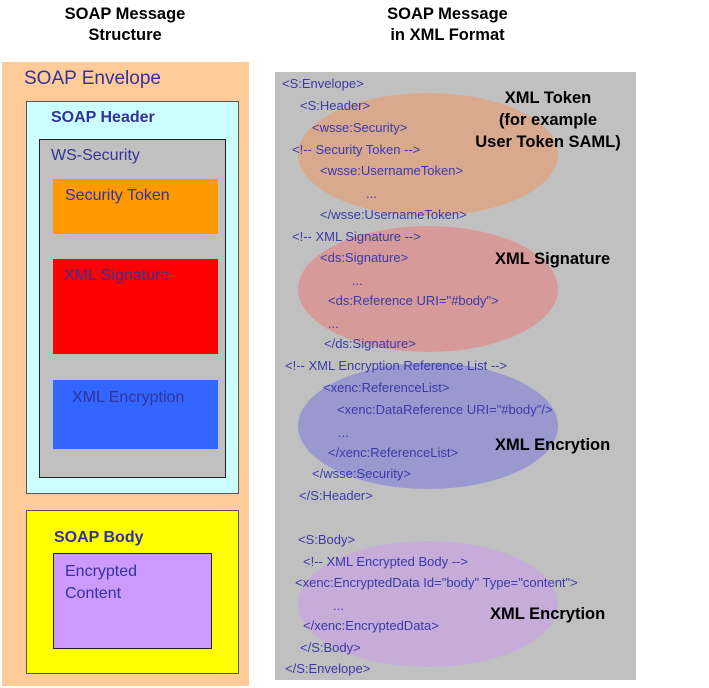 This screenshot has height=688, width=709. Describe the element at coordinates (125, 25) in the screenshot. I see `left-title: SOAP Message Structure` at that location.